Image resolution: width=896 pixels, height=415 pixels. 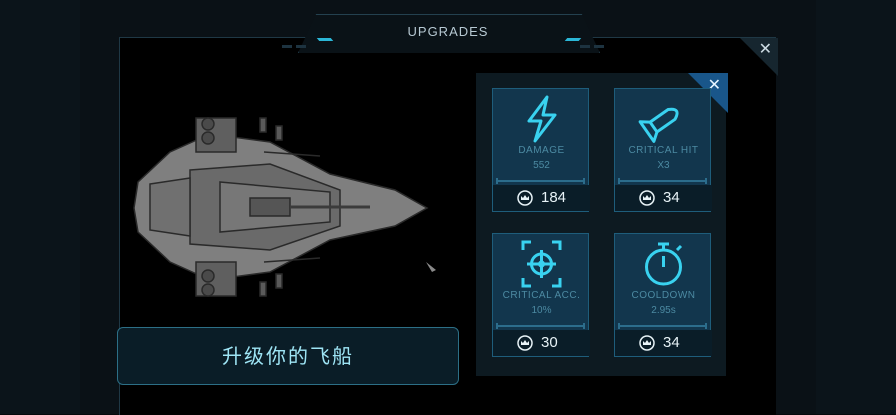 What do you see at coordinates (542, 119) in the screenshot?
I see `lightning-icon` at bounding box center [542, 119].